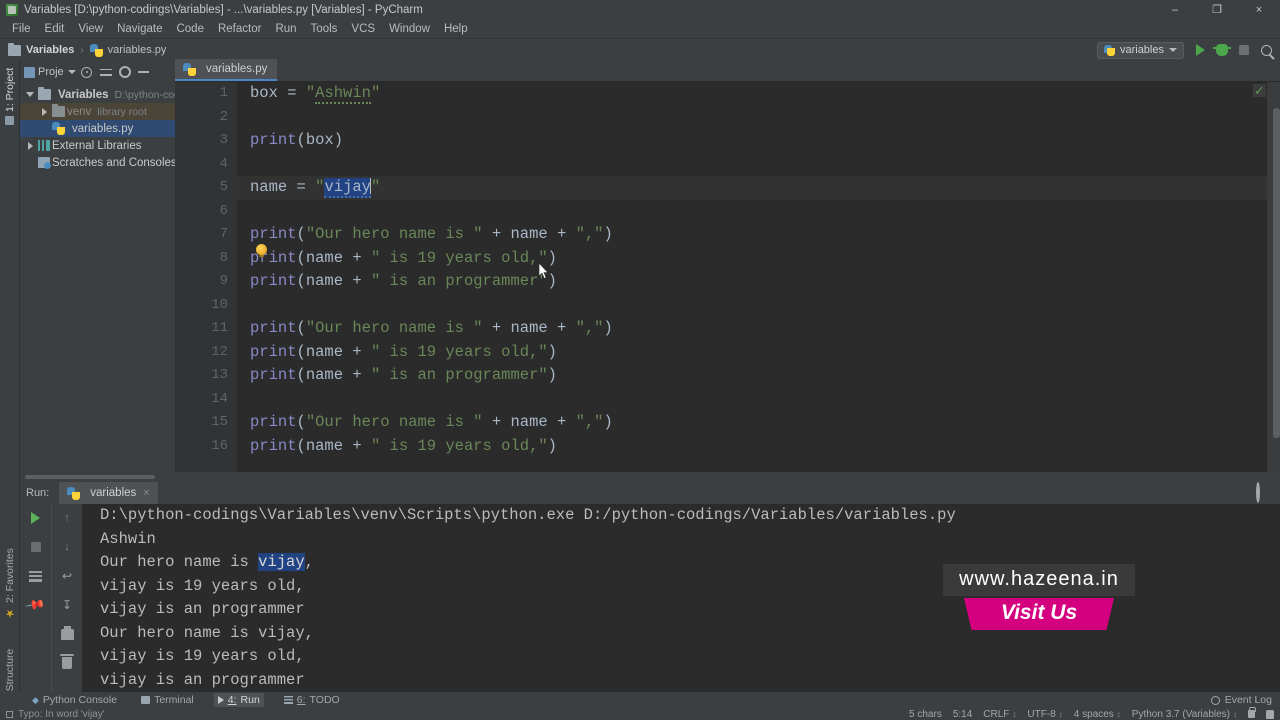 This screenshot has height=720, width=1280. I want to click on todo-icon, so click(288, 700).